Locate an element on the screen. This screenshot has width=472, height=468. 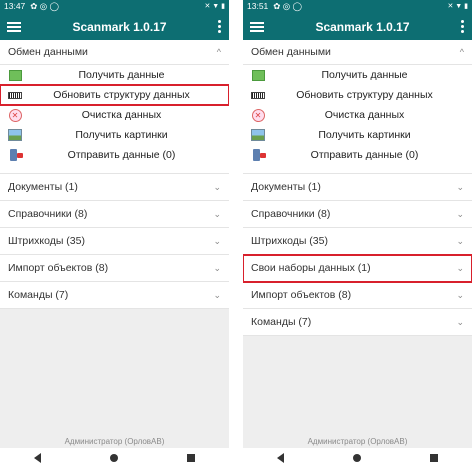
row-own-datasets: Свои наборы данных (1) ⌄ is located at coordinates (357, 268).